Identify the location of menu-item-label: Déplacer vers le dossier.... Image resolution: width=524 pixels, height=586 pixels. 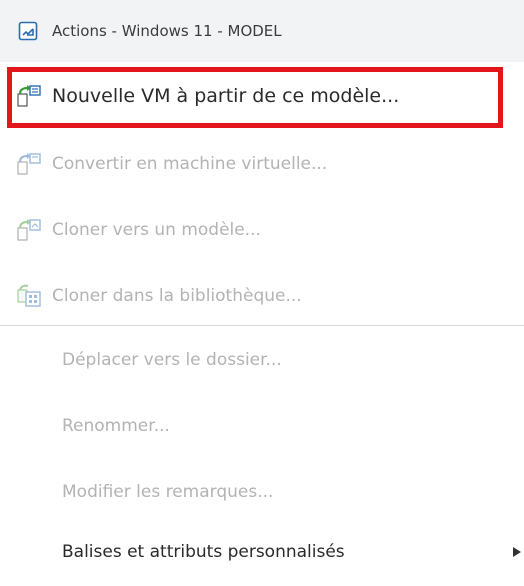
(172, 360).